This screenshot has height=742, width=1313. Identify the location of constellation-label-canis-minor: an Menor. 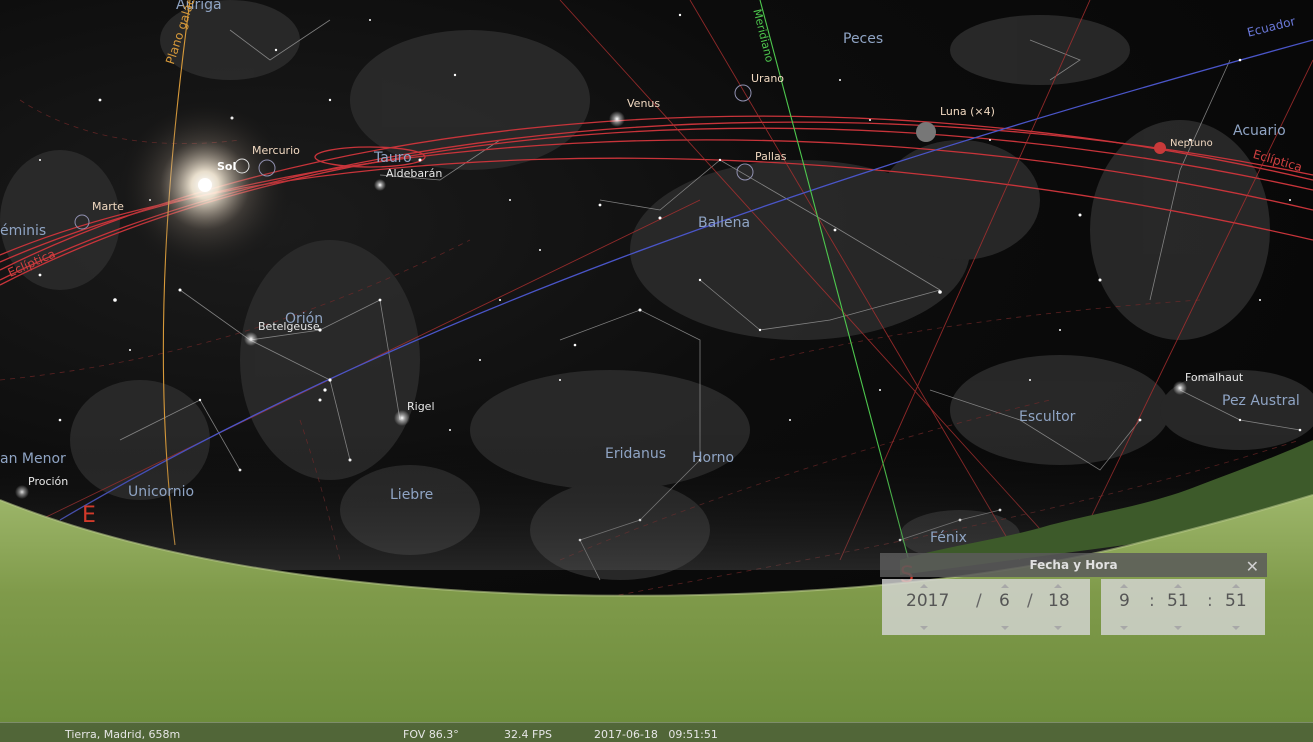
(33, 459).